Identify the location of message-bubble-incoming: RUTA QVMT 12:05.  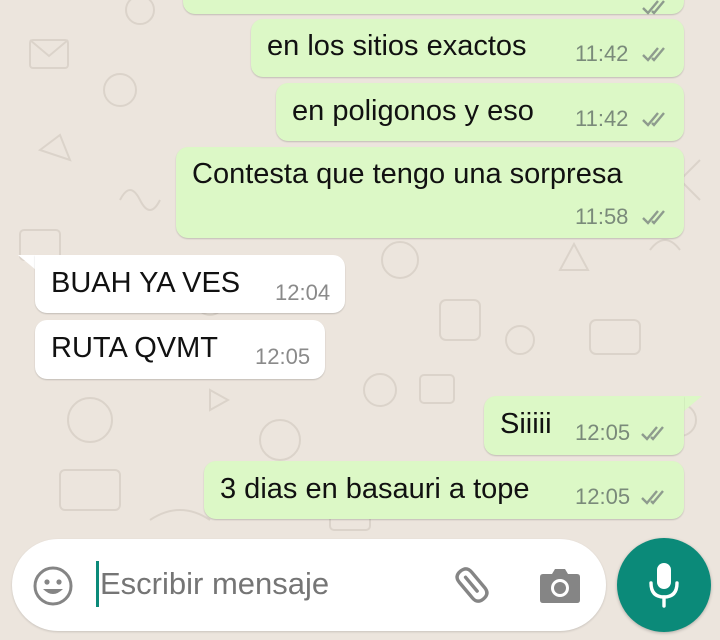
(180, 349).